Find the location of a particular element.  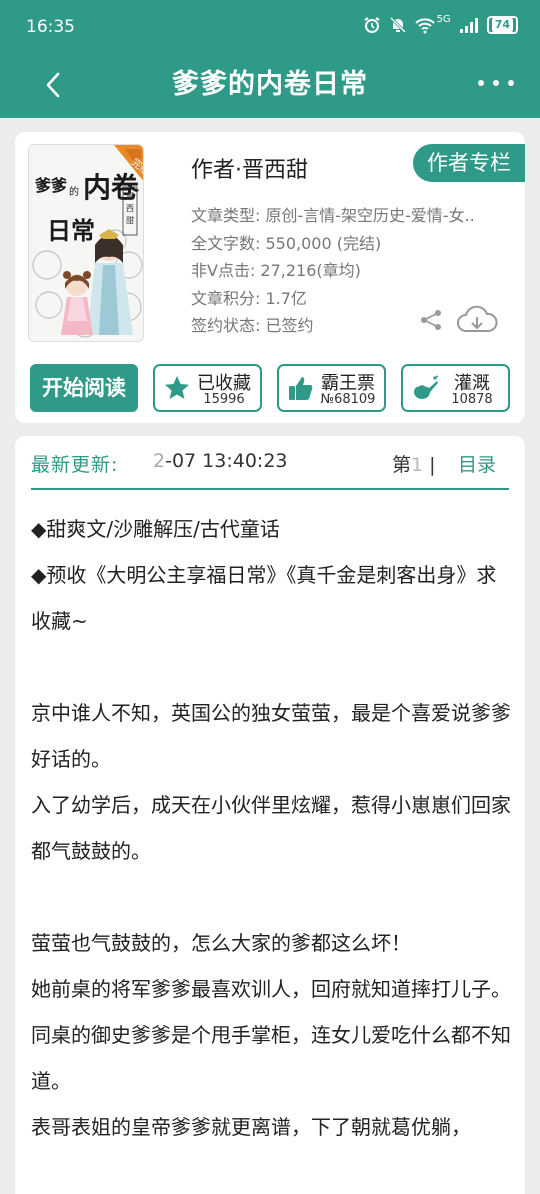

battery-icon: 74 is located at coordinates (502, 25).